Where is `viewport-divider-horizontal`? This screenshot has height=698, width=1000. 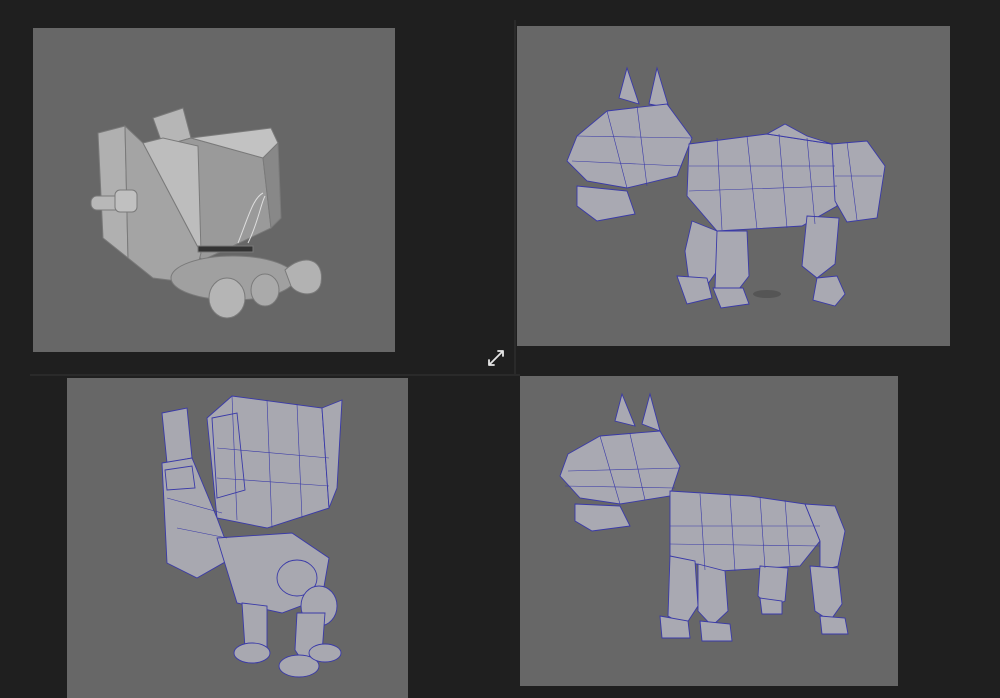
viewport-divider-horizontal is located at coordinates (275, 375).